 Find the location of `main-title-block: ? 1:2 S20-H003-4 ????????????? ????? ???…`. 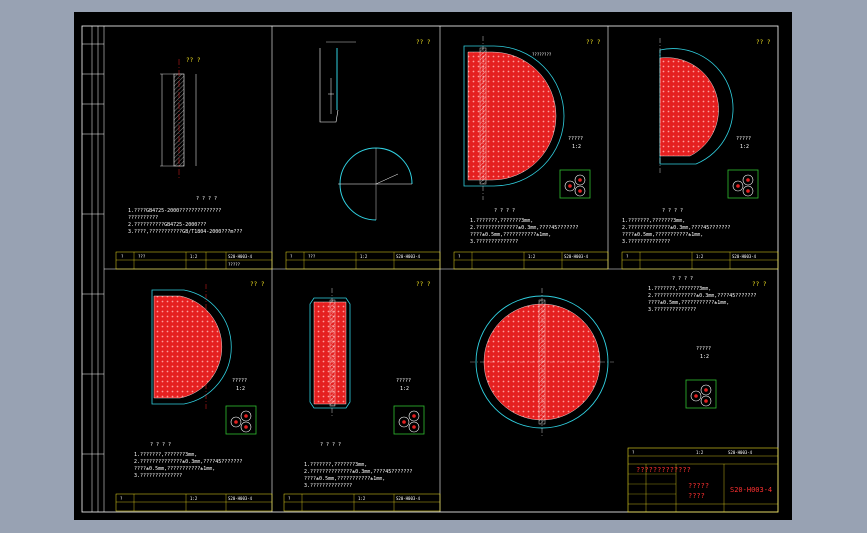

main-title-block: ? 1:2 S20-H003-4 ????????????? ????? ???… is located at coordinates (703, 480).